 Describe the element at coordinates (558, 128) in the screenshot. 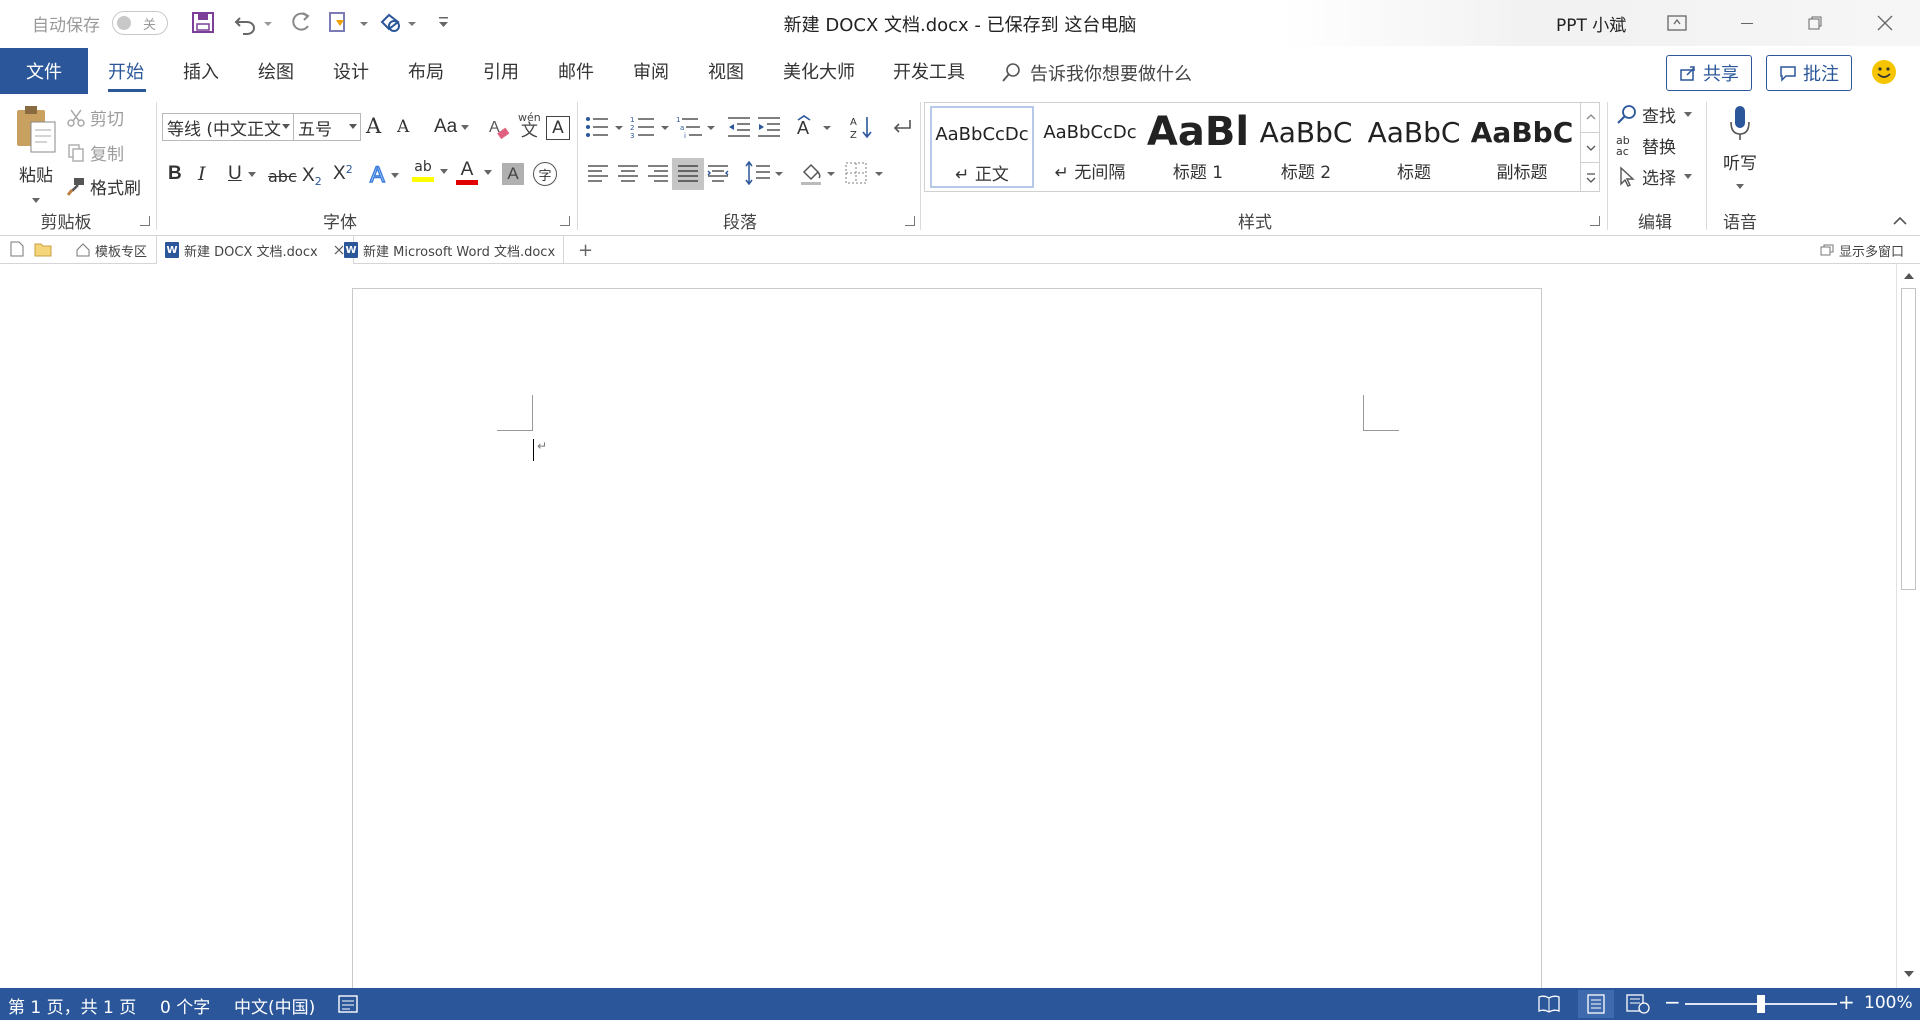

I see `character-border-button: A` at that location.